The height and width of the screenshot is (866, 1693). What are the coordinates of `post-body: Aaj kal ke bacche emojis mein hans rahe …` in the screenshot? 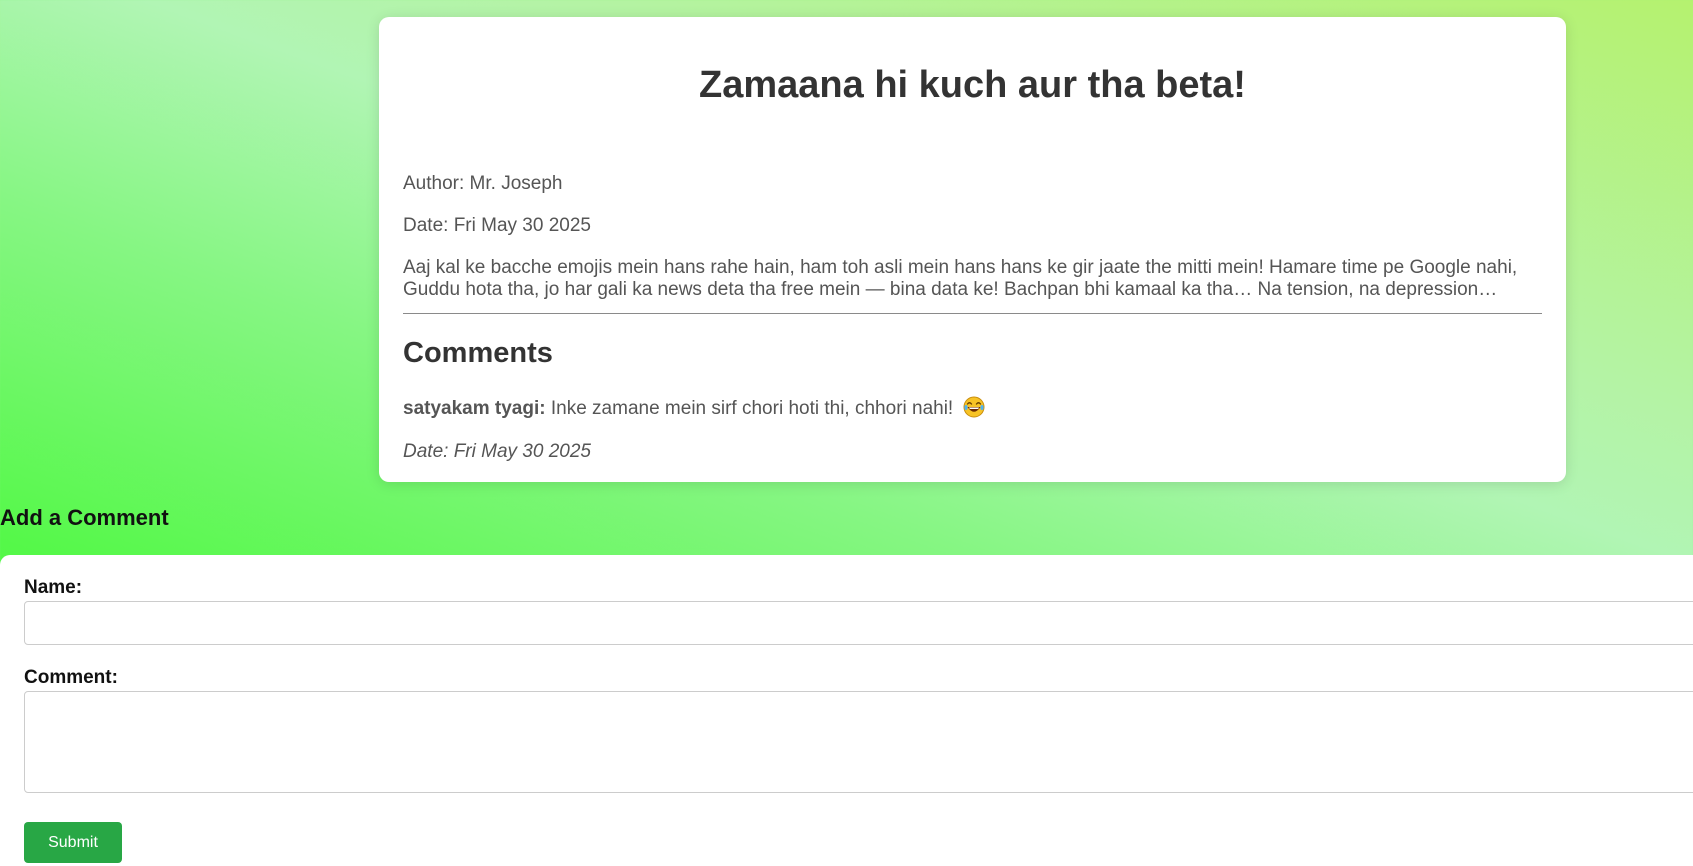 It's located at (960, 278).